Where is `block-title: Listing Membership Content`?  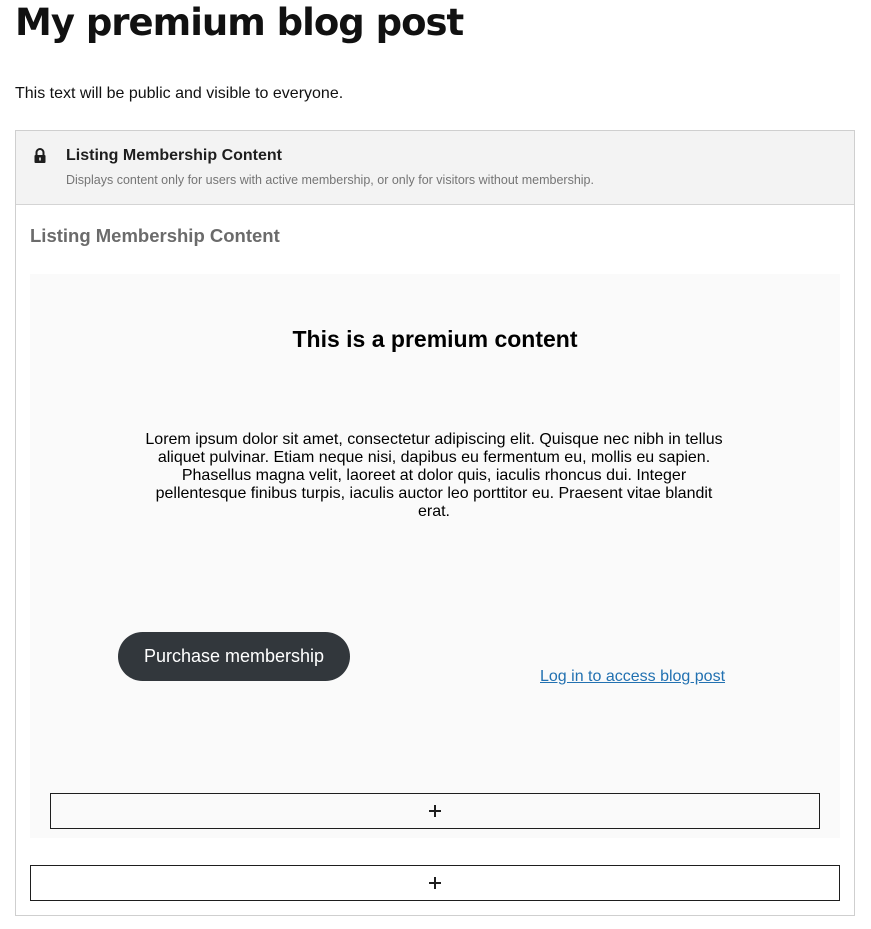 block-title: Listing Membership Content is located at coordinates (174, 155).